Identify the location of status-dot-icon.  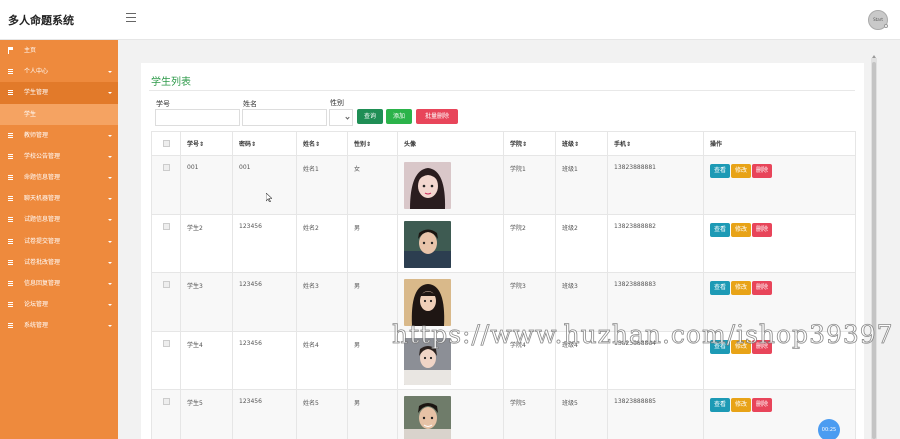
(886, 26).